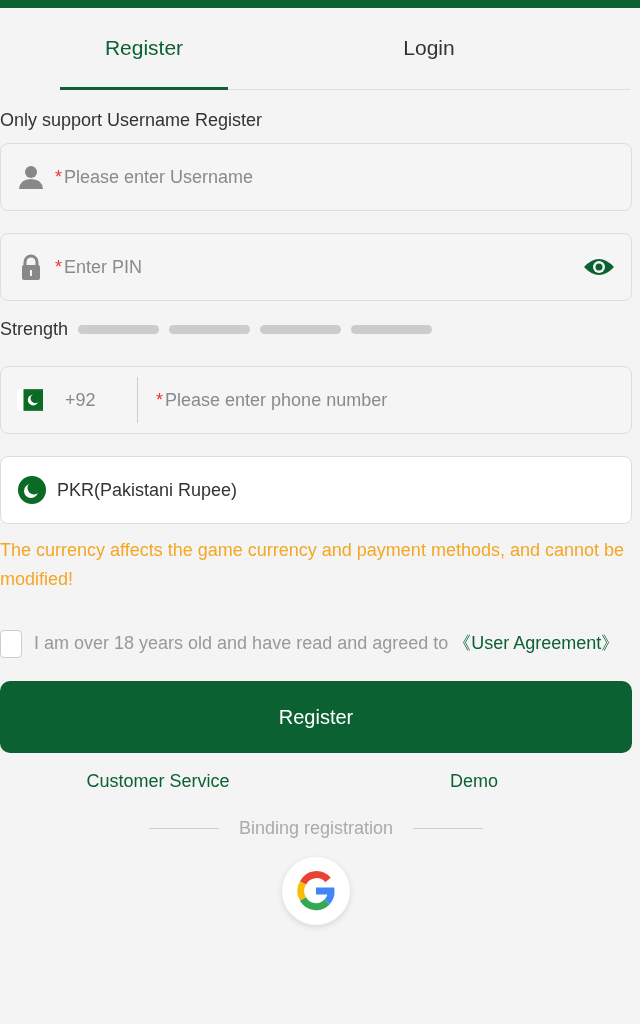 The width and height of the screenshot is (640, 1024). Describe the element at coordinates (158, 781) in the screenshot. I see `footer-link: Customer Service` at that location.